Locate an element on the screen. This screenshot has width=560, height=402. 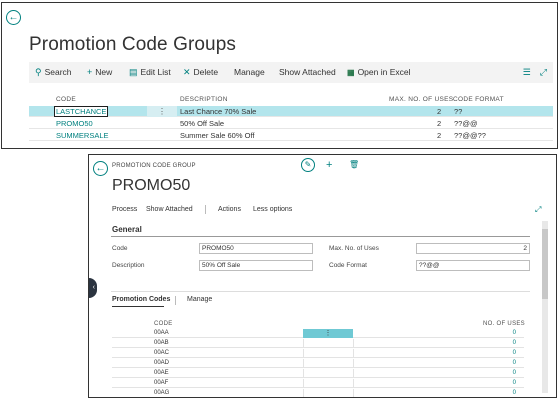
max-uses-label: Max. No. of Uses is located at coordinates (354, 248).